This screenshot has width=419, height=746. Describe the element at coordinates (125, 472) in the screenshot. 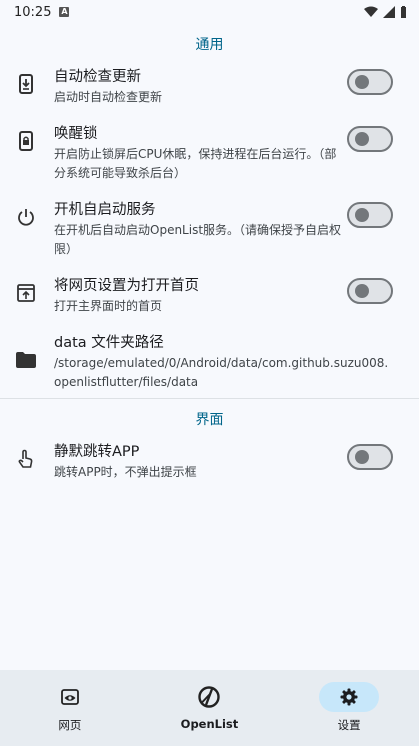

I see `setting-subtitle: 跳转APP时，不弹出提示框` at that location.